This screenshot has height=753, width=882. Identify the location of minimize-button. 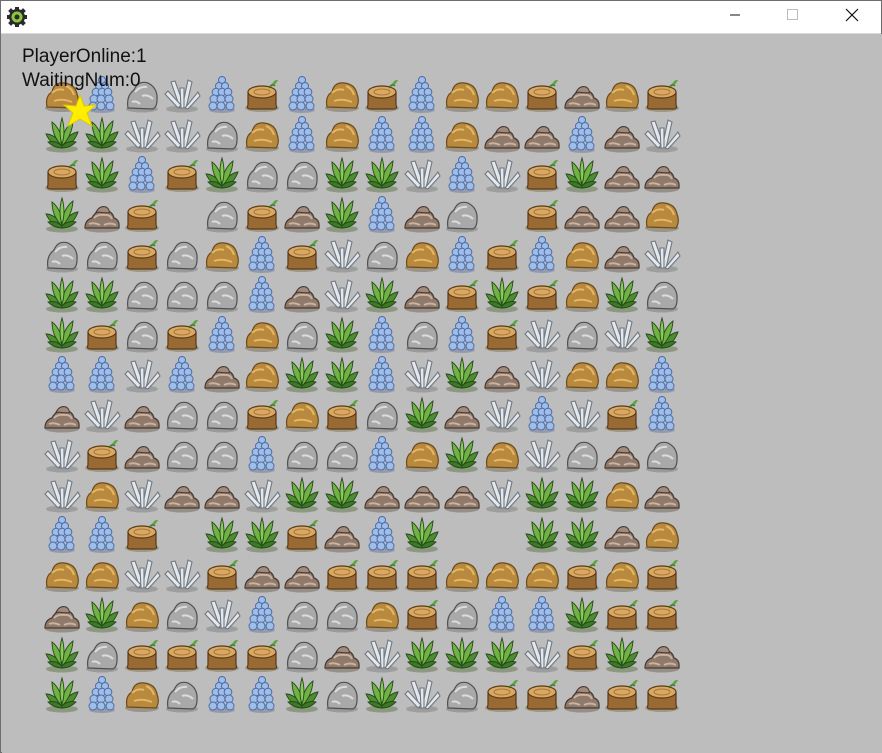
(735, 17).